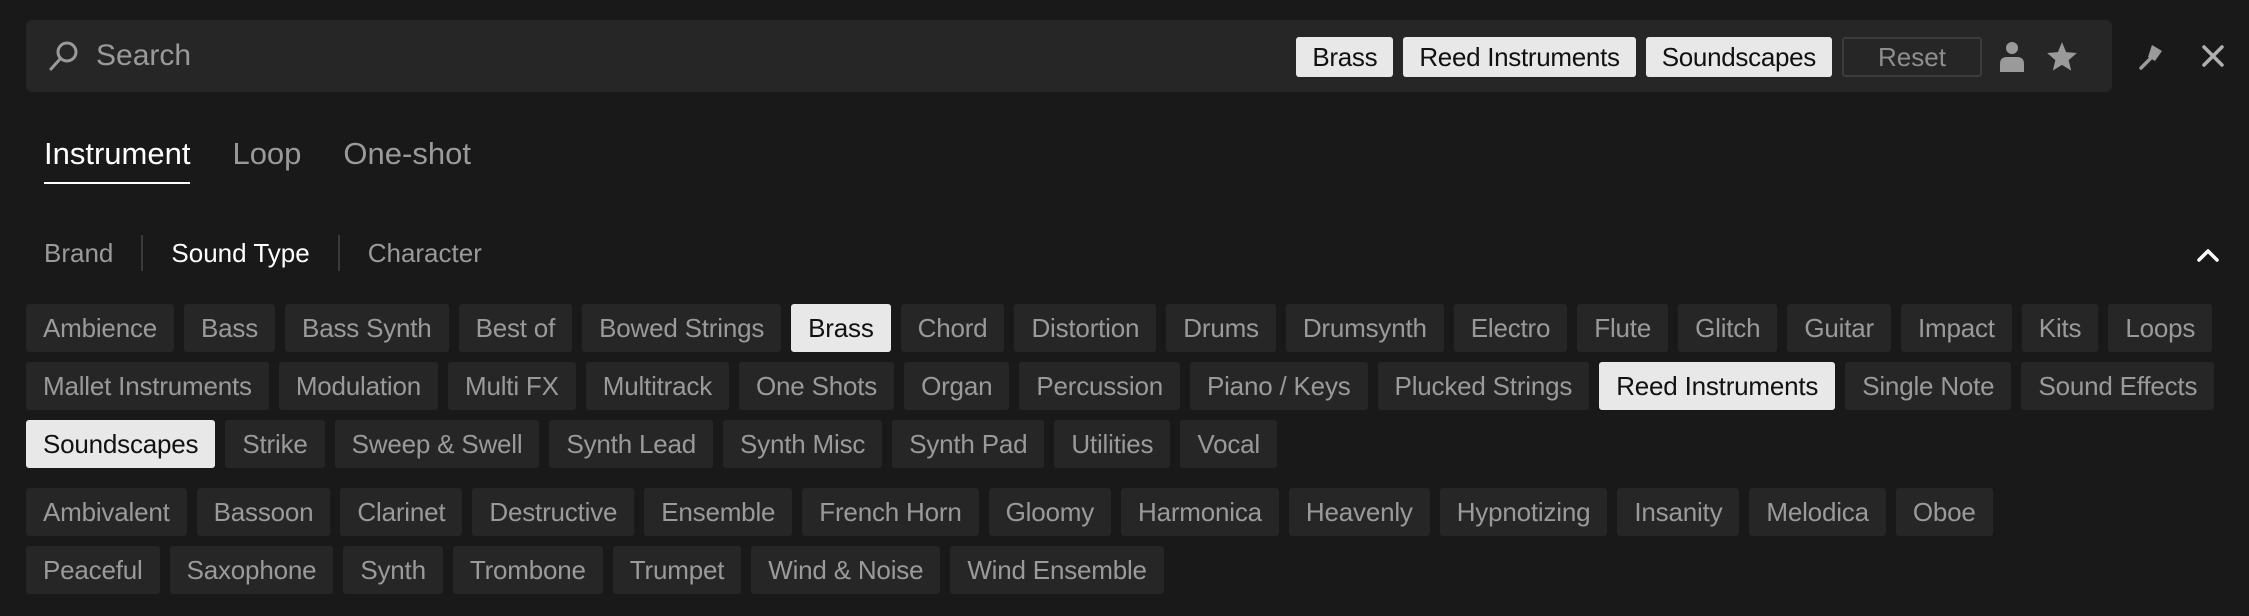  What do you see at coordinates (121, 444) in the screenshot?
I see `tag-soundscapes: Soundscapes` at bounding box center [121, 444].